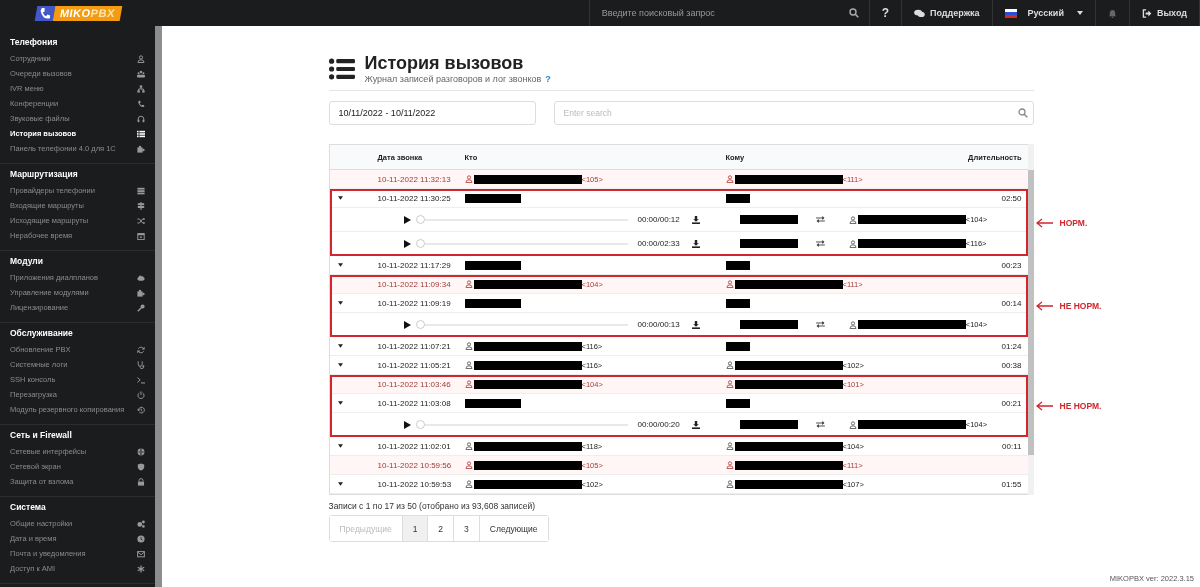  What do you see at coordinates (141, 481) in the screenshot?
I see `lock-icon` at bounding box center [141, 481].